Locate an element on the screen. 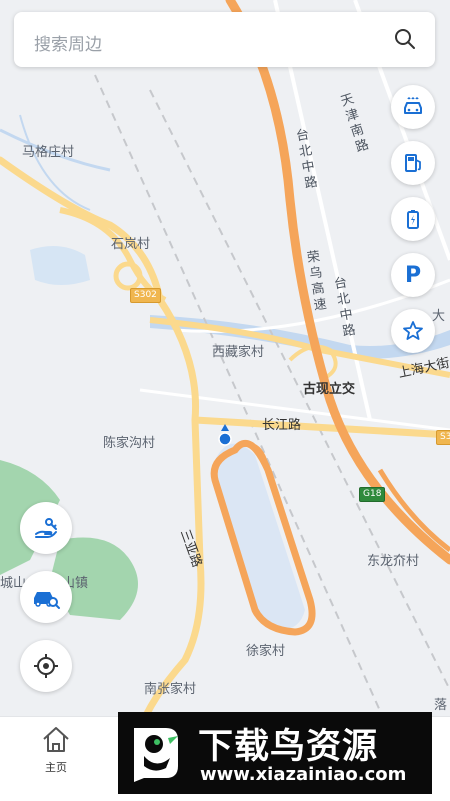  charging-station-button is located at coordinates (413, 219).